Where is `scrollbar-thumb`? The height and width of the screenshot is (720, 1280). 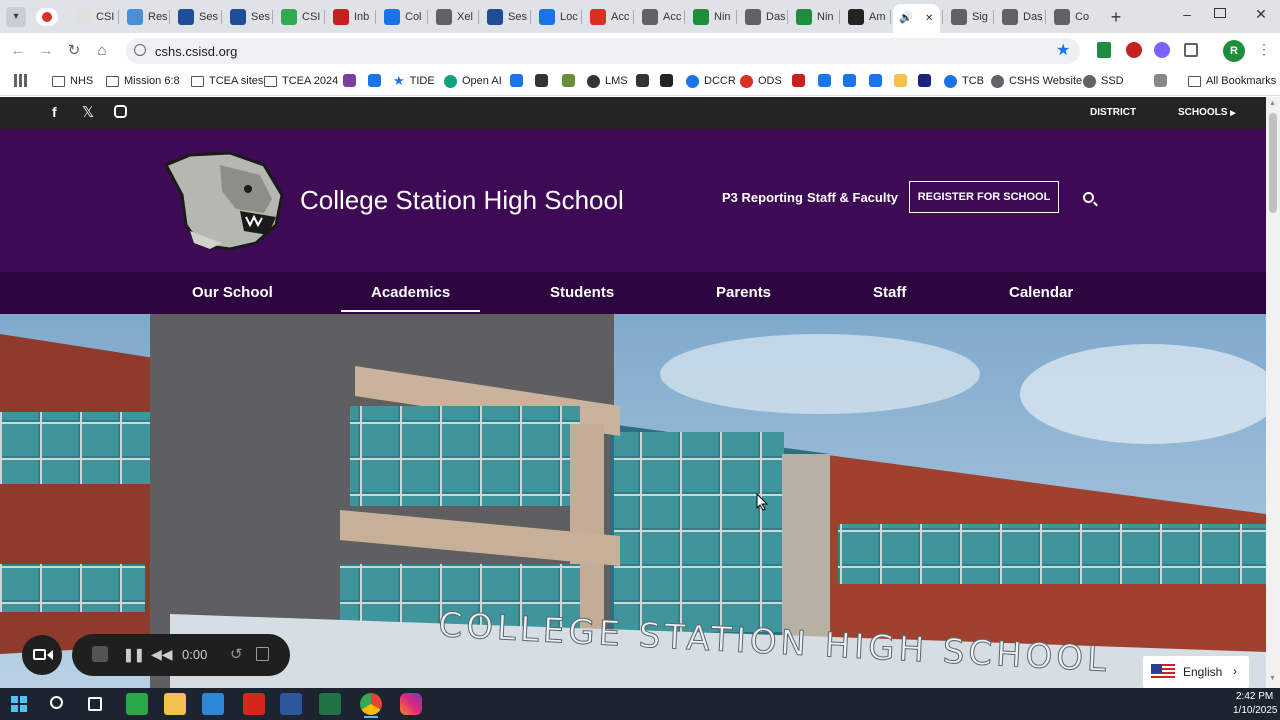 scrollbar-thumb is located at coordinates (1273, 163).